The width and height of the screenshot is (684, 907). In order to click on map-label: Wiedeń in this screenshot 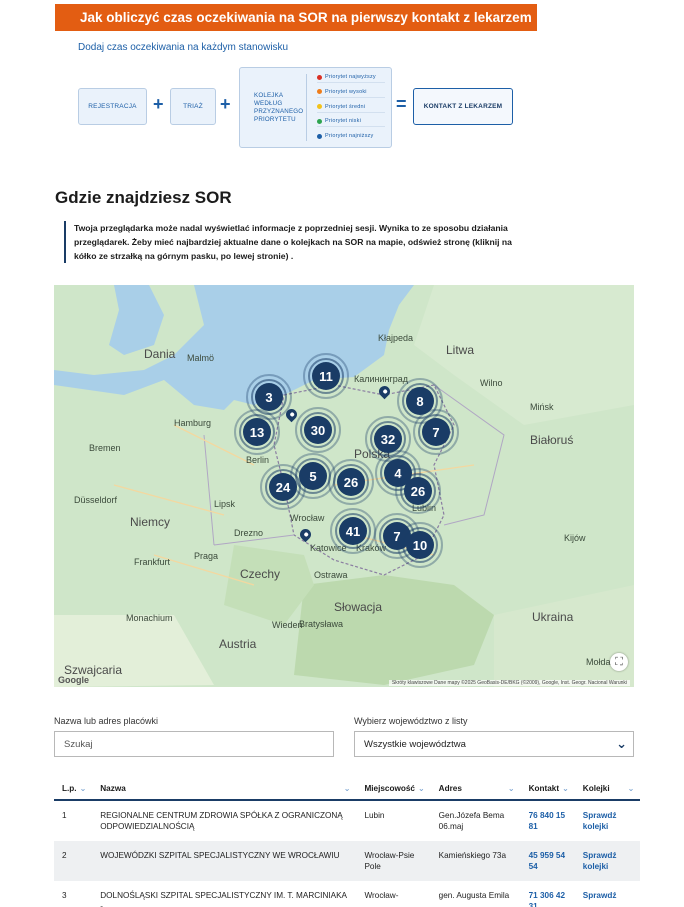, I will do `click(287, 625)`.